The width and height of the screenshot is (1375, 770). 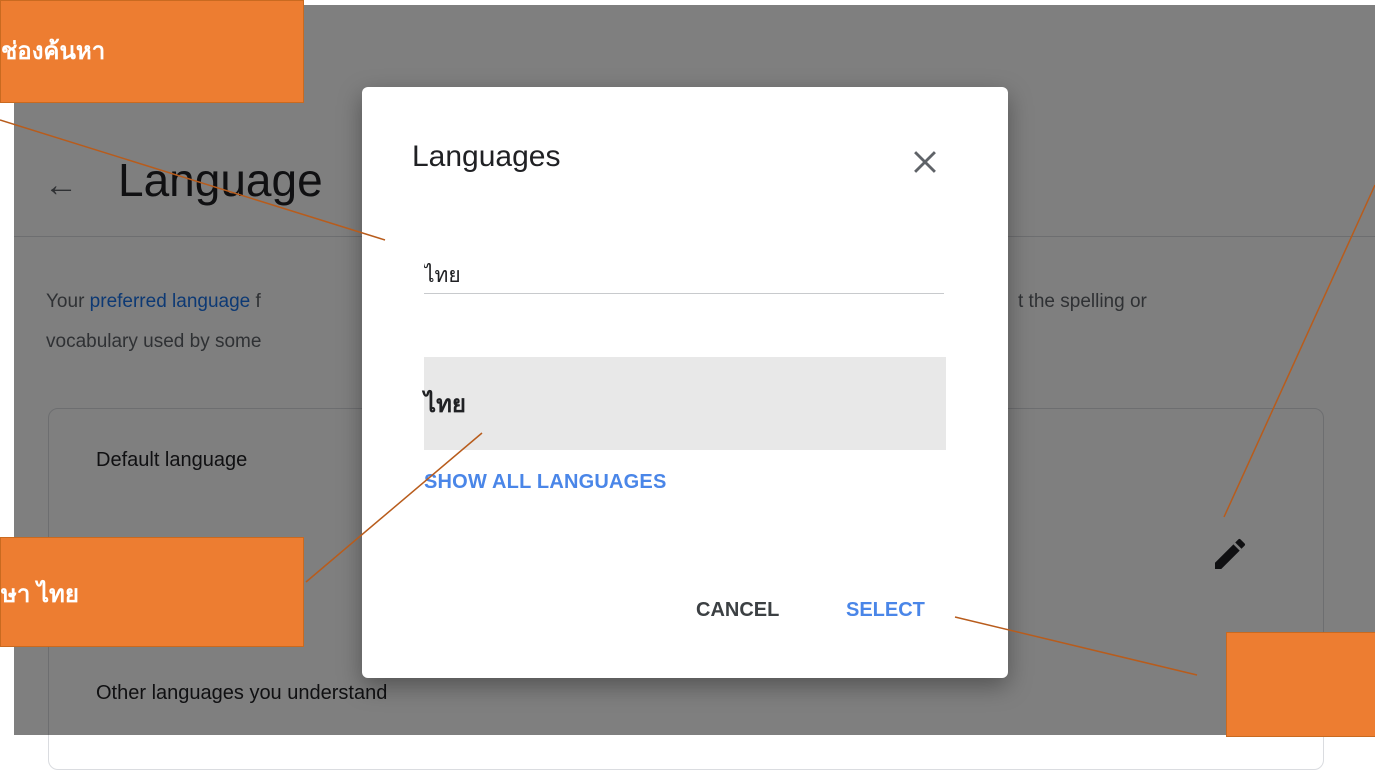 I want to click on show-all-languages-link: SHOW ALL LANGUAGES, so click(x=545, y=482).